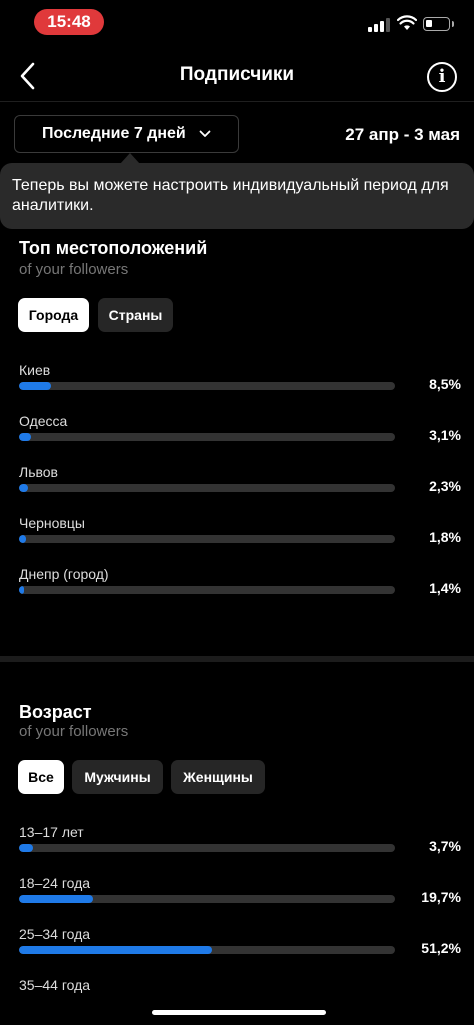  I want to click on age-row-label: 35–44 года, so click(55, 985).